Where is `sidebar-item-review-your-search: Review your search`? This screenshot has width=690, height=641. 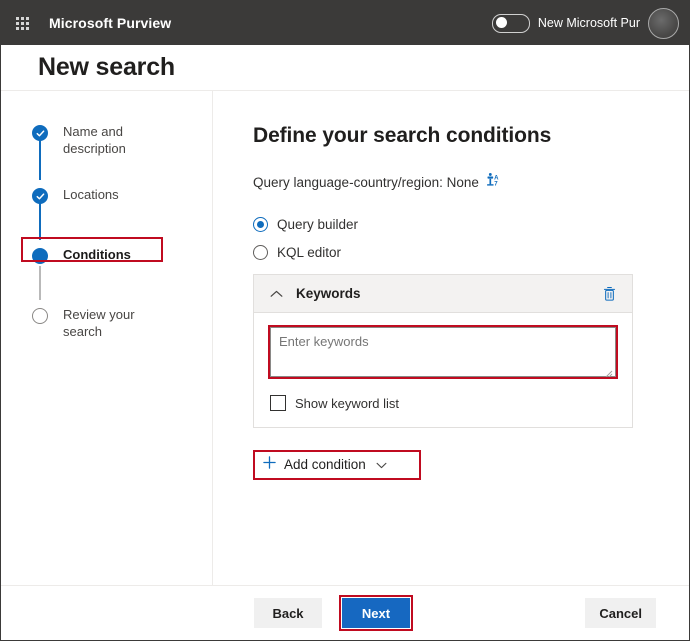 sidebar-item-review-your-search: Review your search is located at coordinates (106, 332).